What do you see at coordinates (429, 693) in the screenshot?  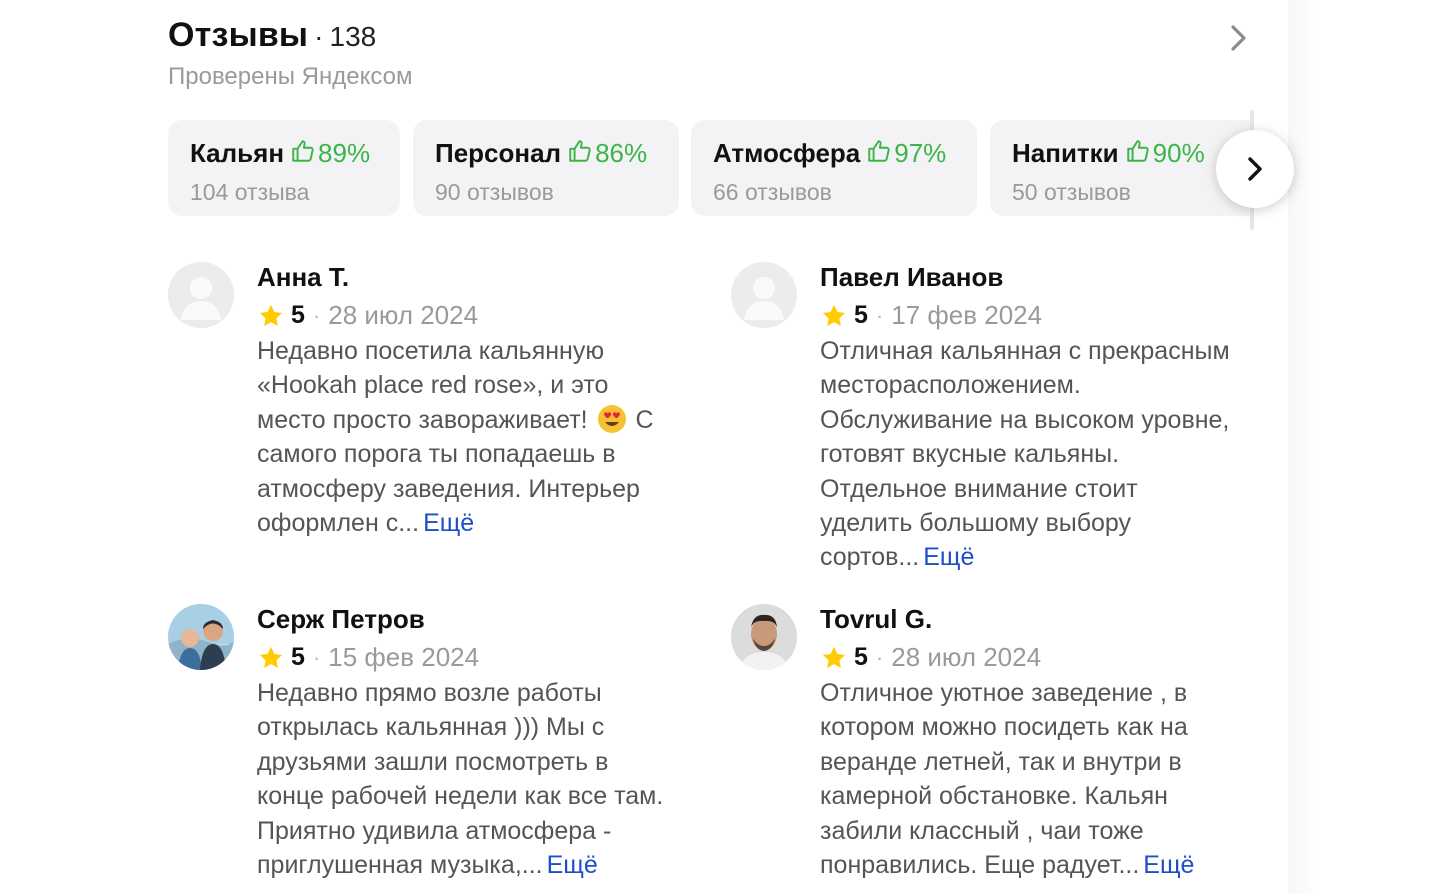 I see `review-text-line: Недавно прямо возле работы` at bounding box center [429, 693].